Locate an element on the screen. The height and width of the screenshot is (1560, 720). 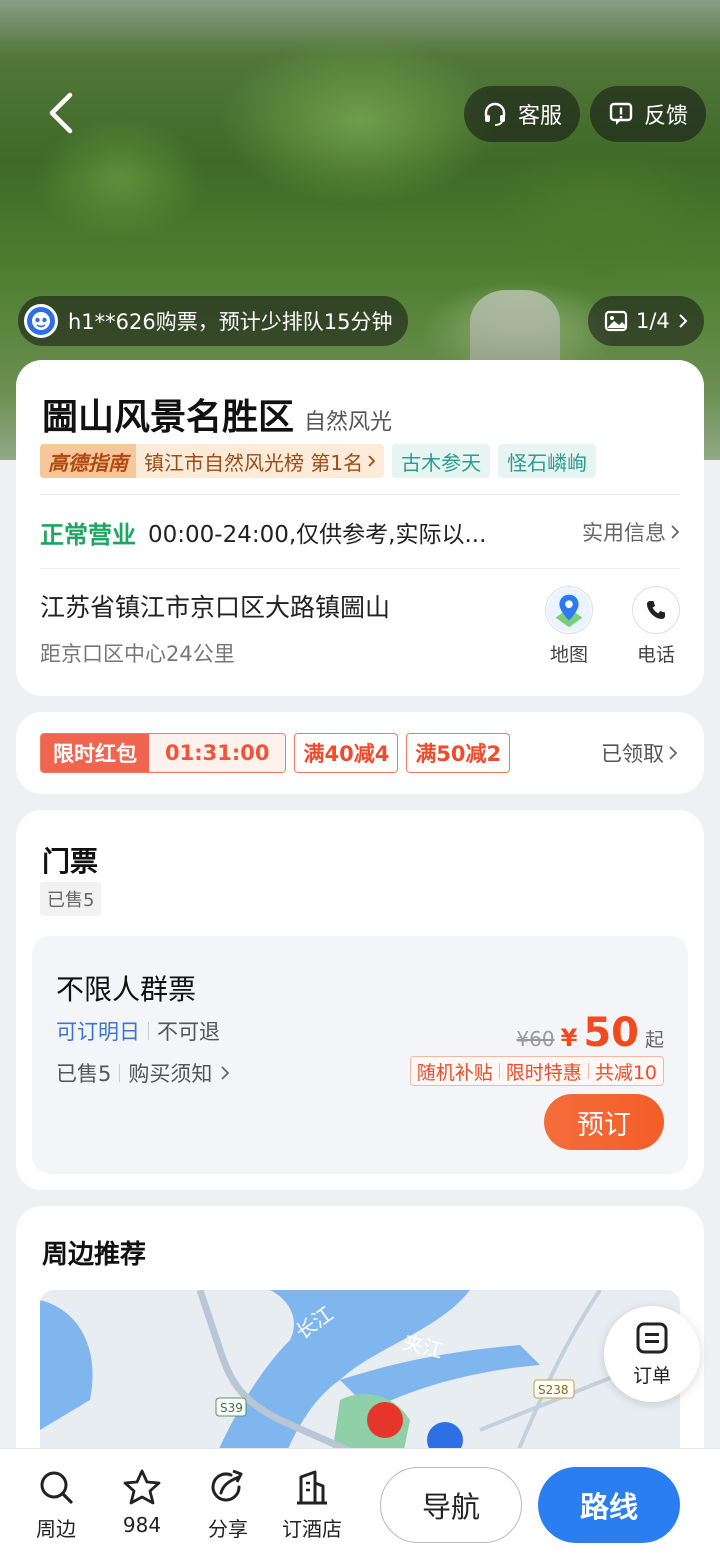
order-button: 订单 is located at coordinates (652, 1354).